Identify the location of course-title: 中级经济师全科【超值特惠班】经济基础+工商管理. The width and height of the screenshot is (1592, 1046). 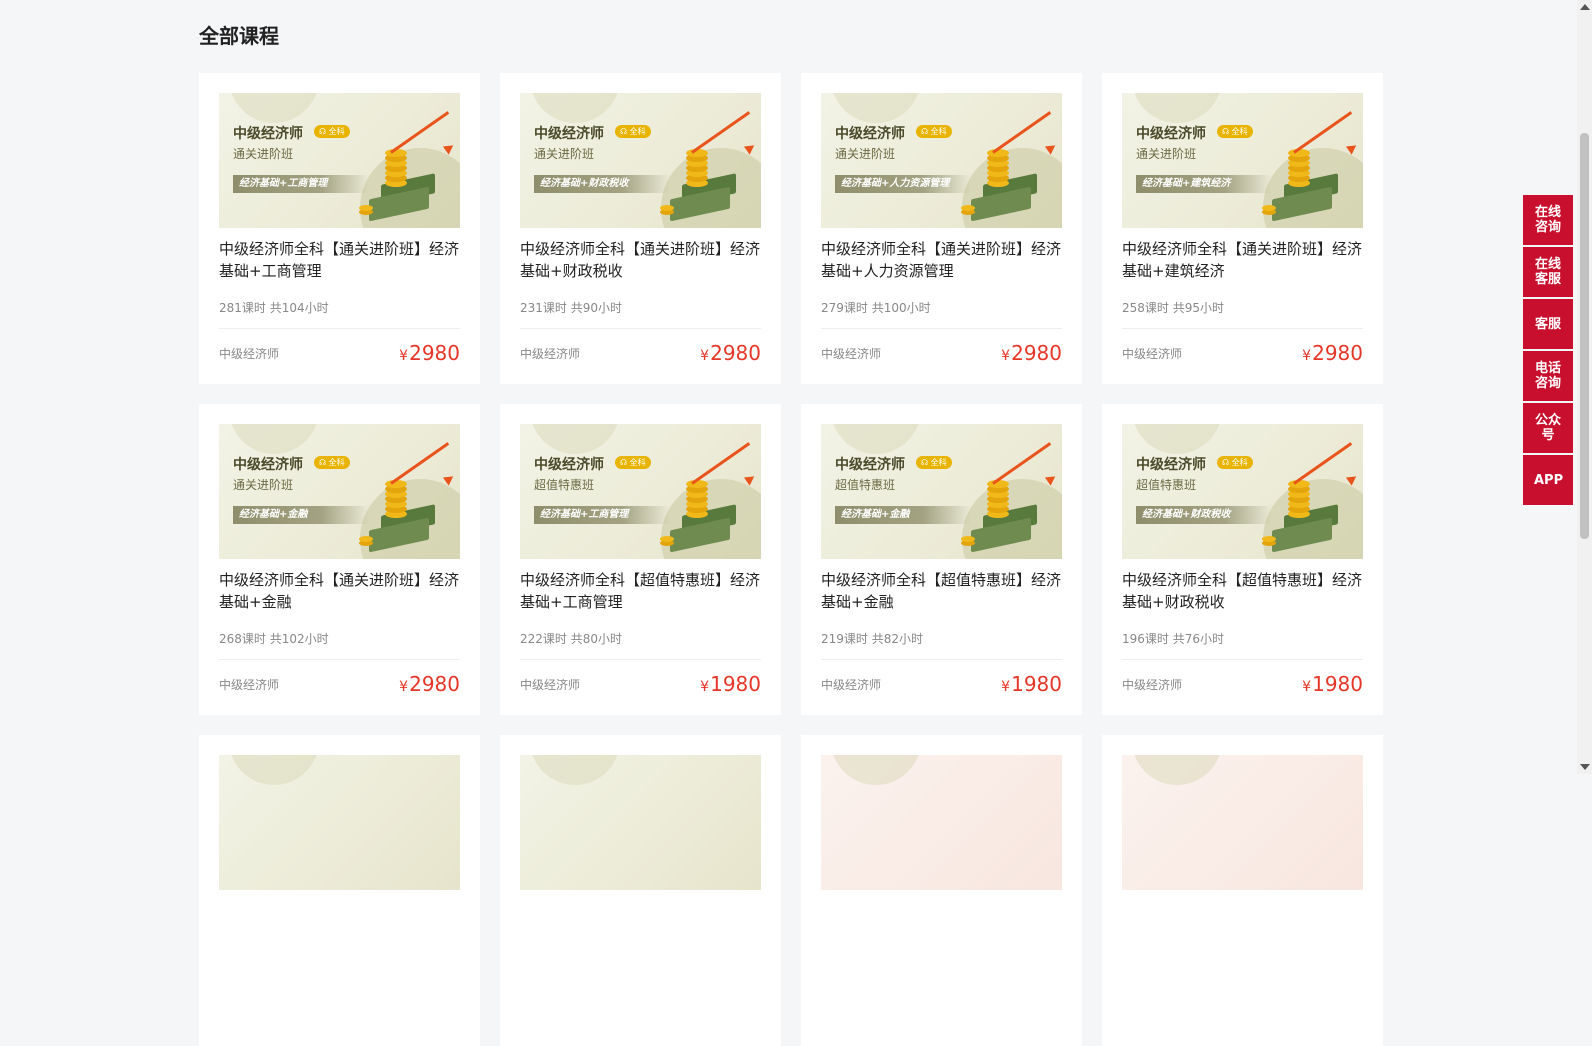
(640, 591).